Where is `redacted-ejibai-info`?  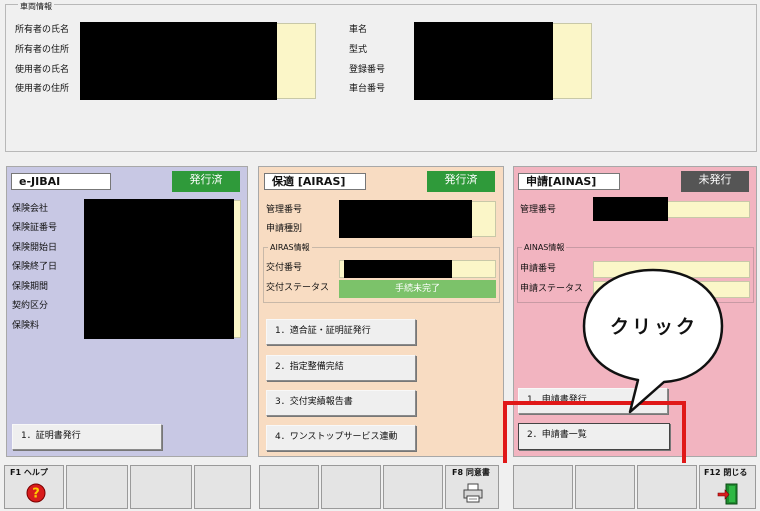 redacted-ejibai-info is located at coordinates (159, 269).